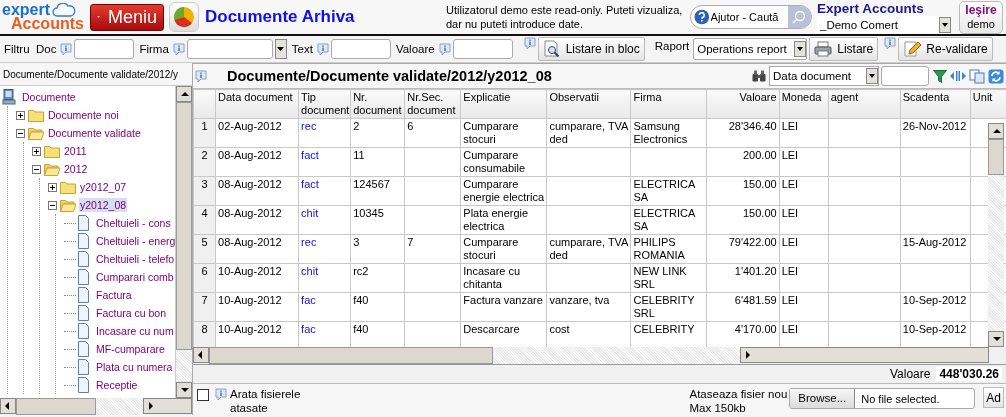 This screenshot has width=1006, height=417. I want to click on table-cell: 3, so click(377, 249).